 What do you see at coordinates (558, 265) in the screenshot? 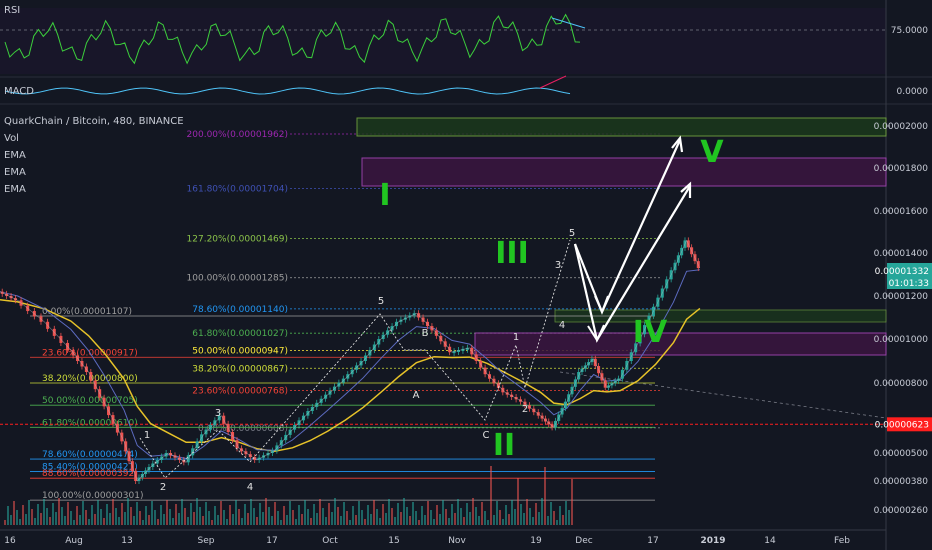
I see `subwave-label: 3` at bounding box center [558, 265].